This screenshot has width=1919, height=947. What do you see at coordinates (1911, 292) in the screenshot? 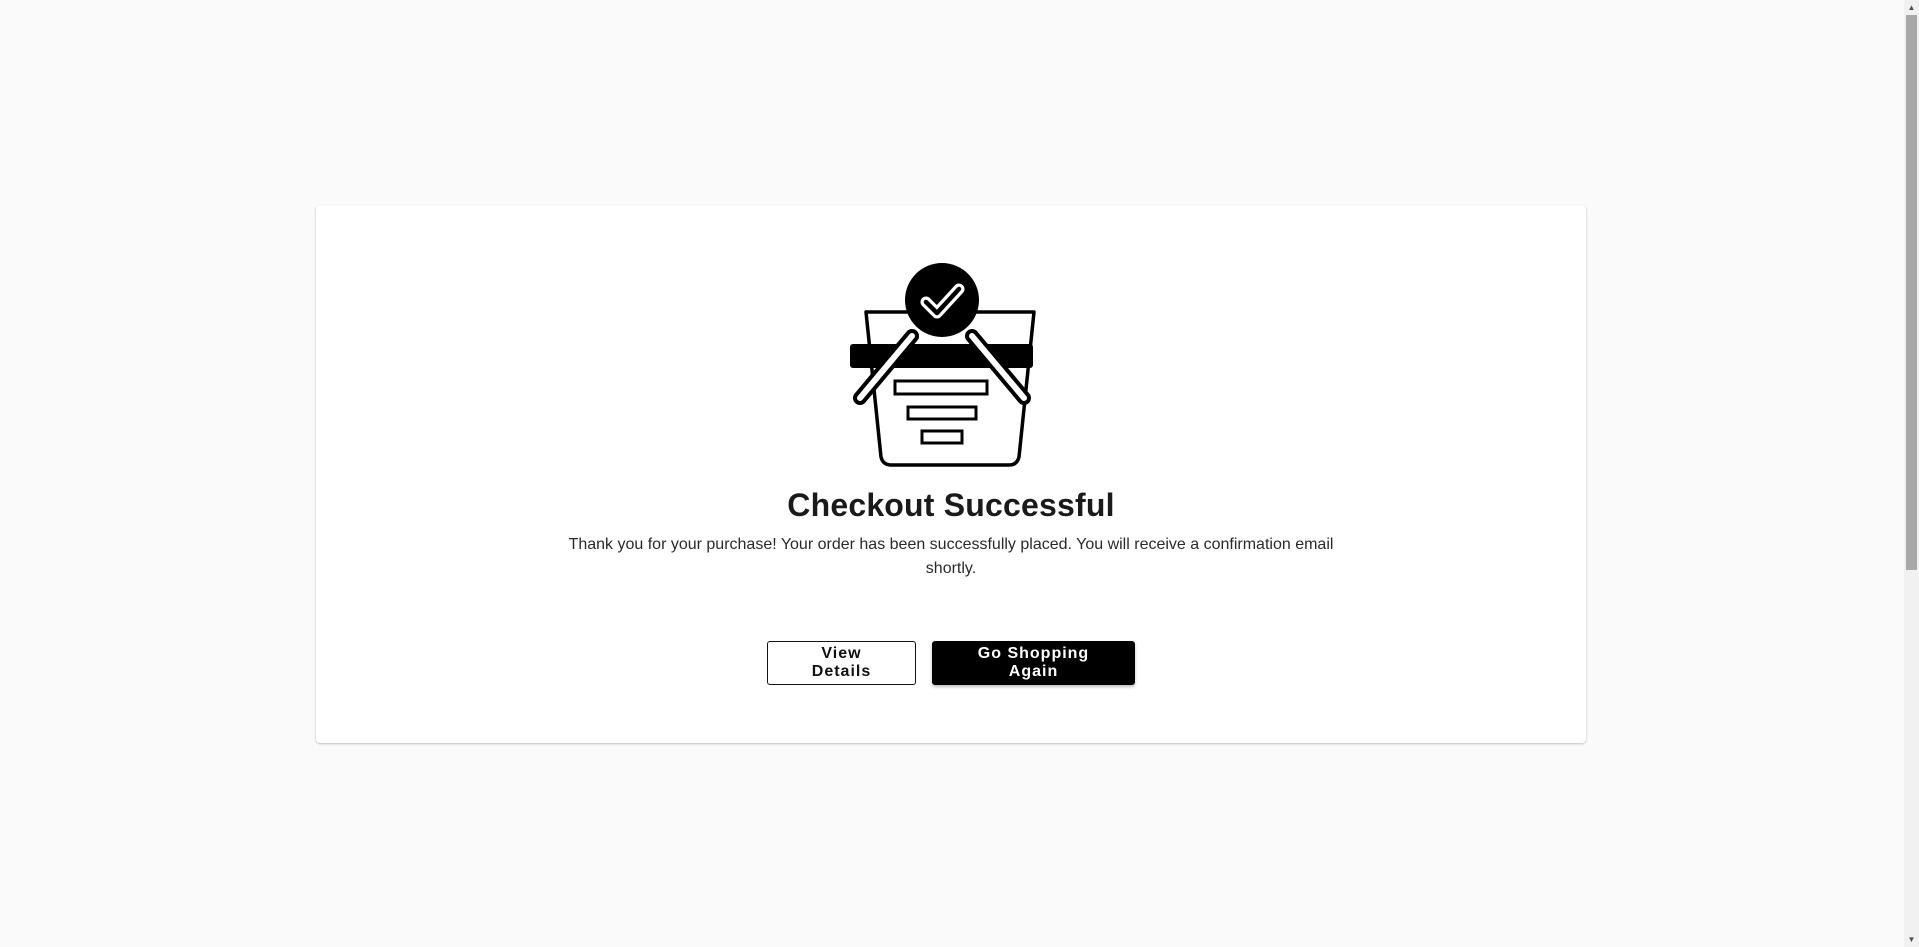
I see `scrollbar-thumb` at bounding box center [1911, 292].